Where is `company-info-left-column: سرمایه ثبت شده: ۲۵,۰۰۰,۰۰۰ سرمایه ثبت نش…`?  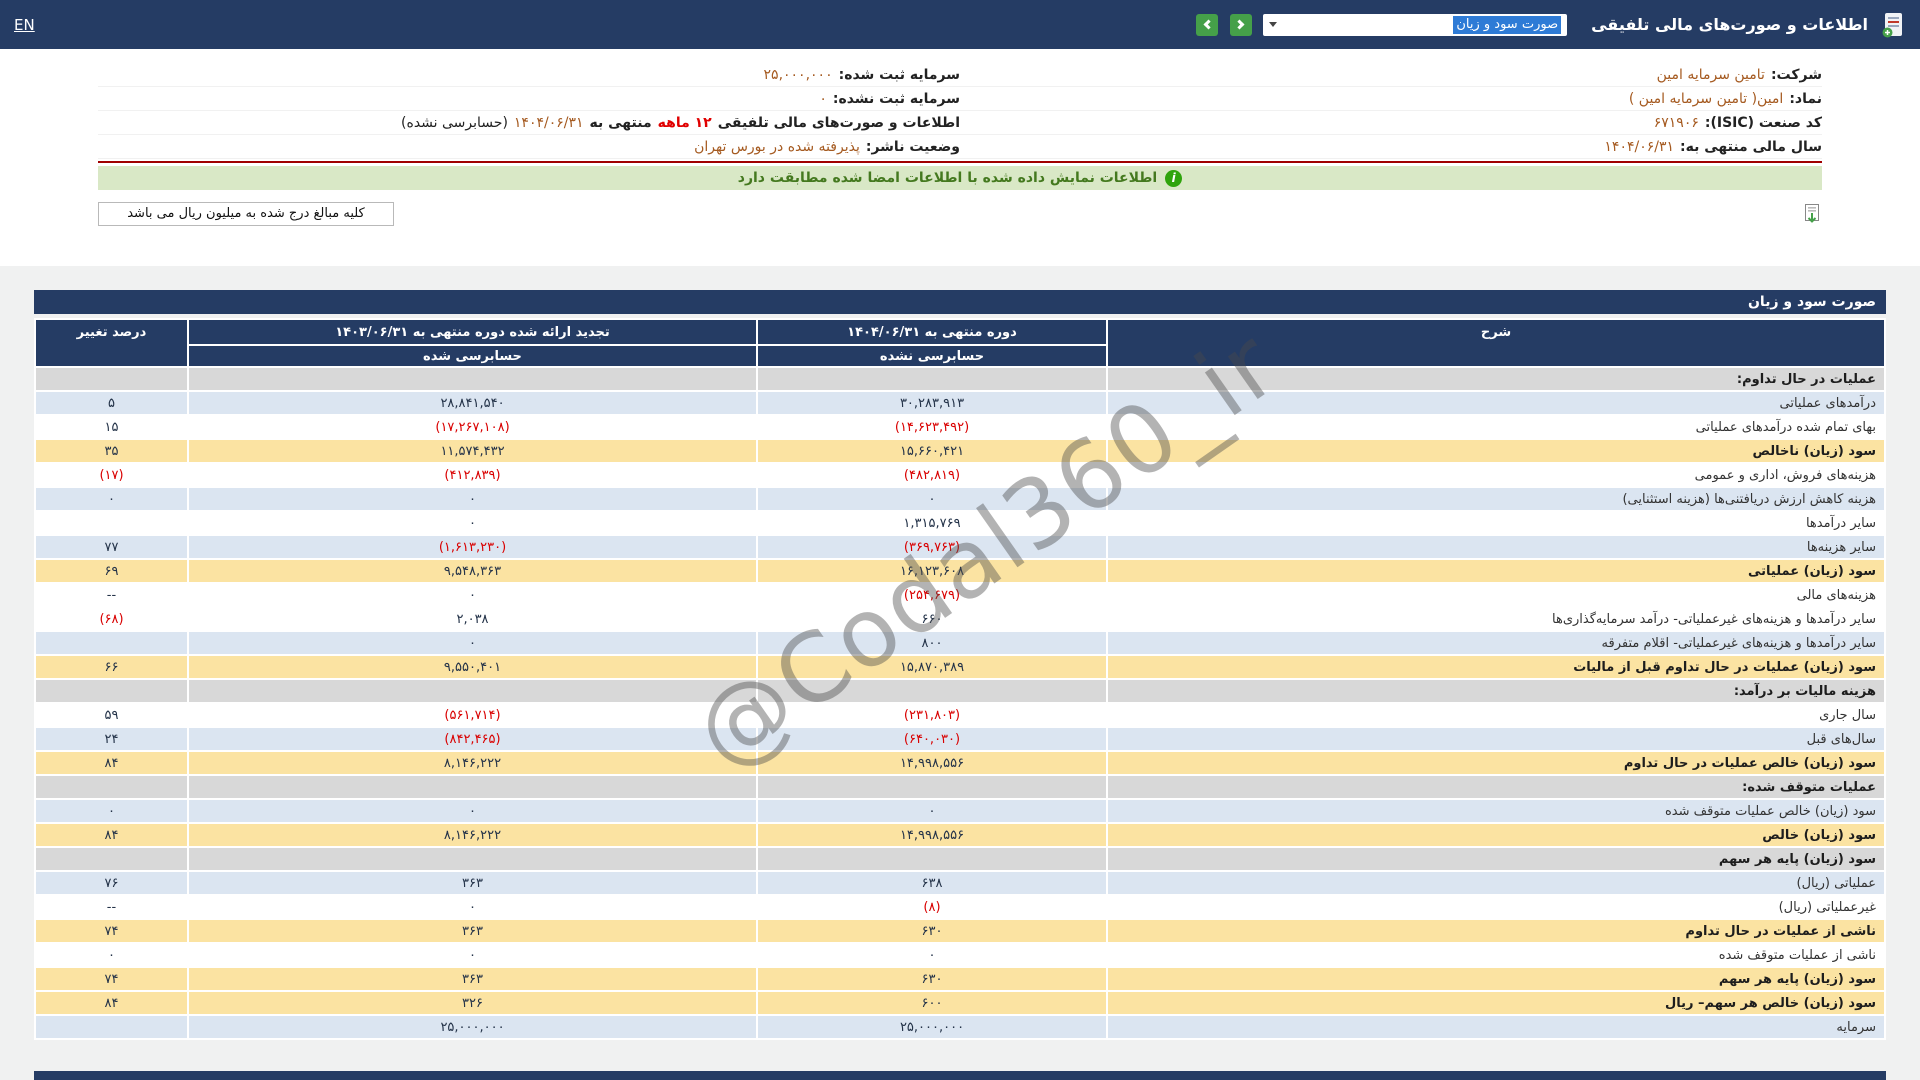 company-info-left-column: سرمایه ثبت شده: ۲۵,۰۰۰,۰۰۰ سرمایه ثبت نش… is located at coordinates (529, 111).